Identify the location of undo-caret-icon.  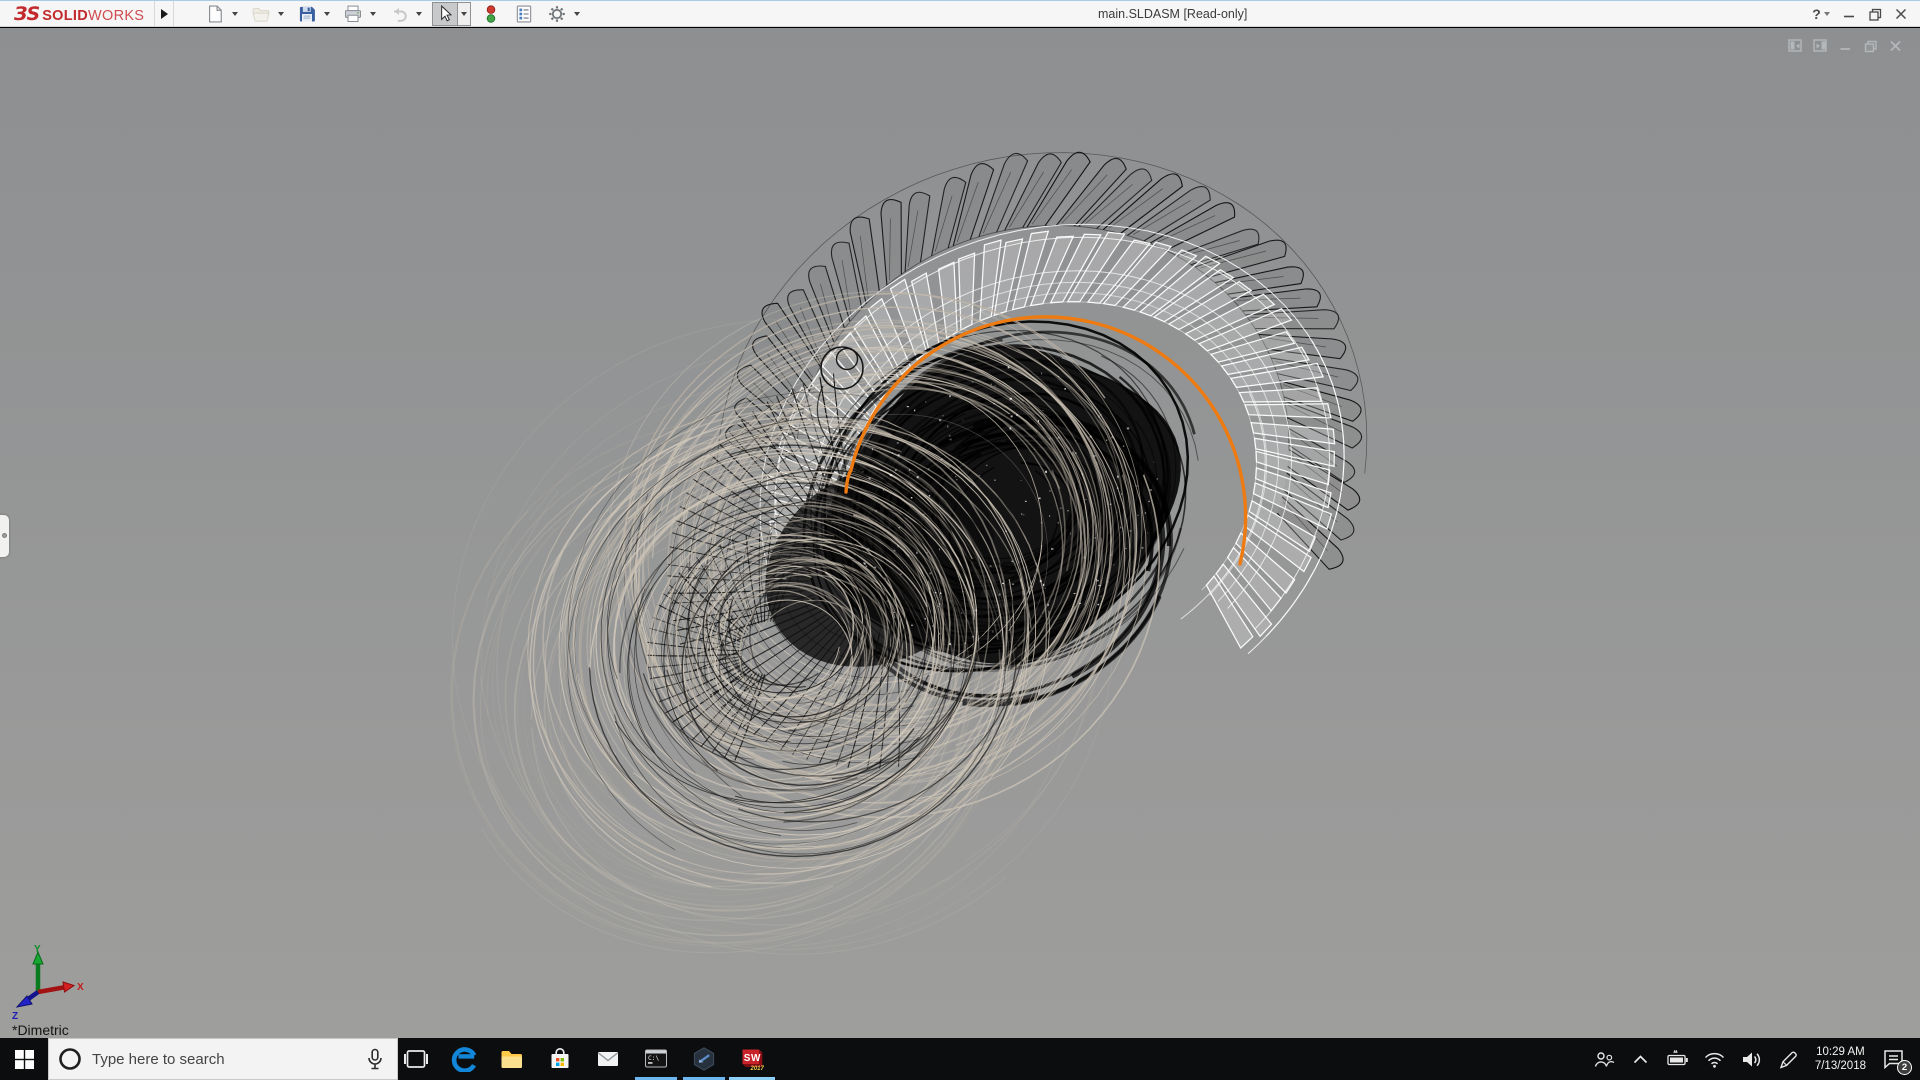
(418, 13).